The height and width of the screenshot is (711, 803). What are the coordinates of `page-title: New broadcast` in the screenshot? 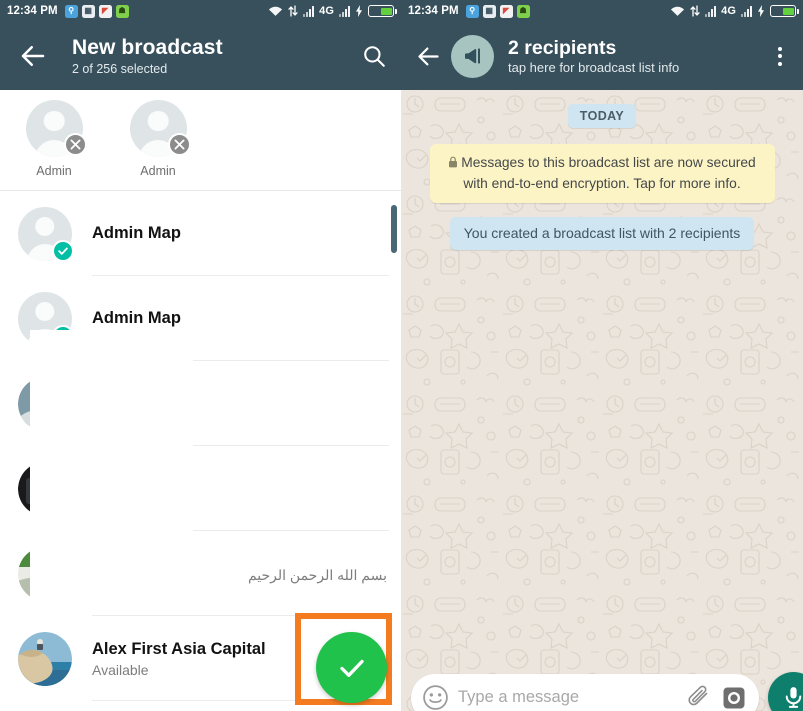 It's located at (147, 48).